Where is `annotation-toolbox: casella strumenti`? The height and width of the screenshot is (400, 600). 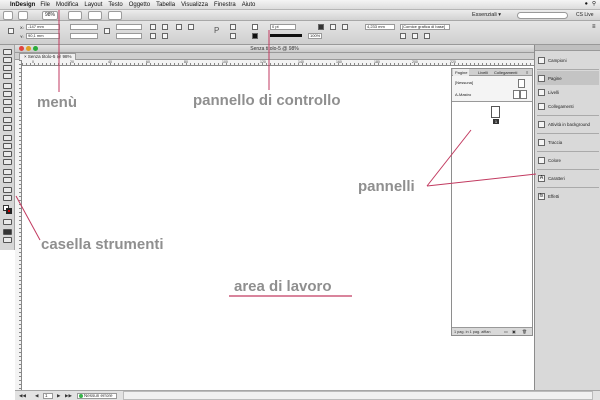
annotation-toolbox: casella strumenti is located at coordinates (102, 244).